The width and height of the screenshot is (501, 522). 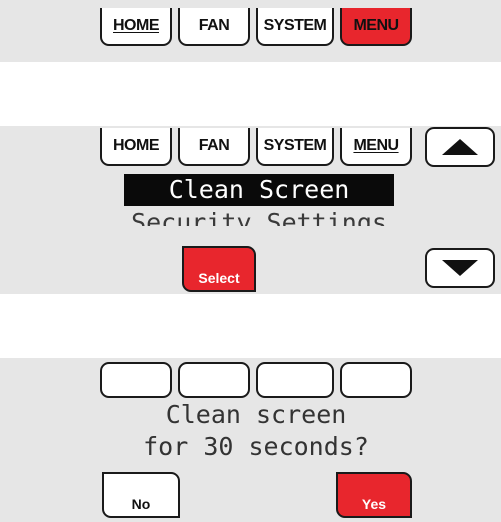 What do you see at coordinates (141, 495) in the screenshot?
I see `no-button: No` at bounding box center [141, 495].